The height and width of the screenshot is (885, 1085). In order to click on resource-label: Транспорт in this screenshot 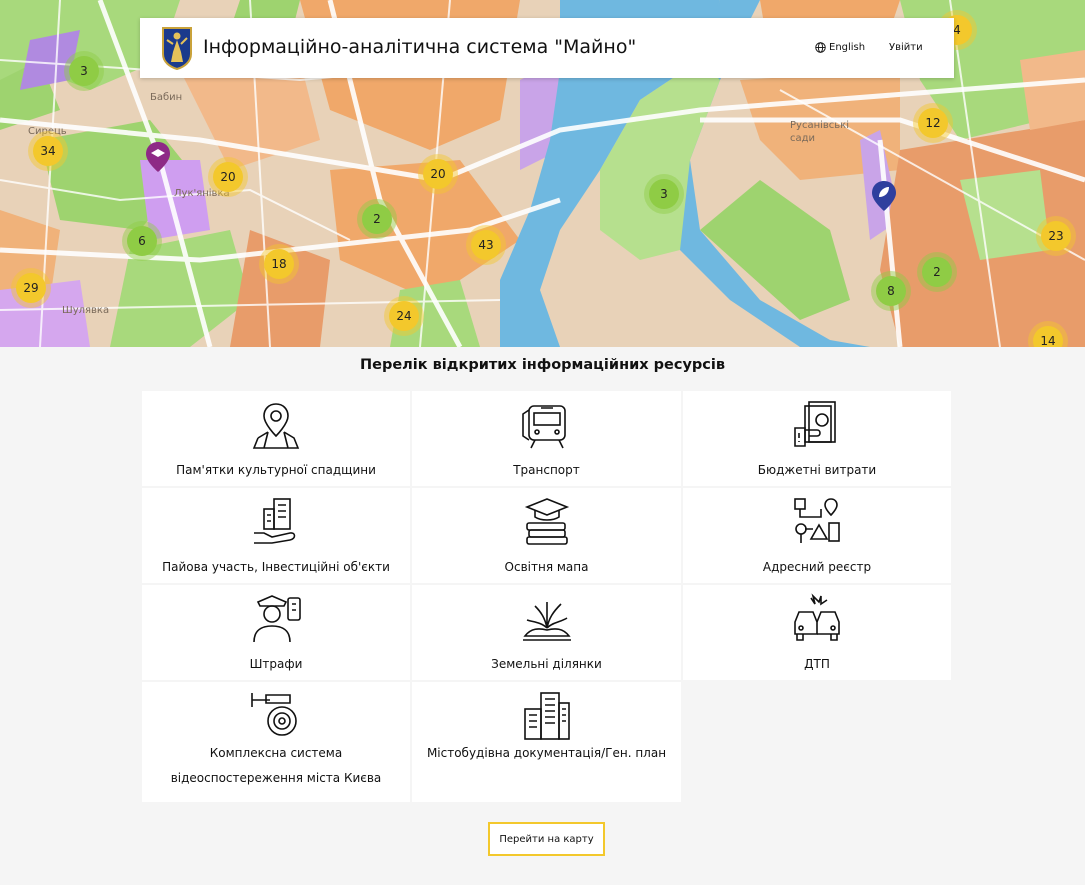, I will do `click(546, 470)`.